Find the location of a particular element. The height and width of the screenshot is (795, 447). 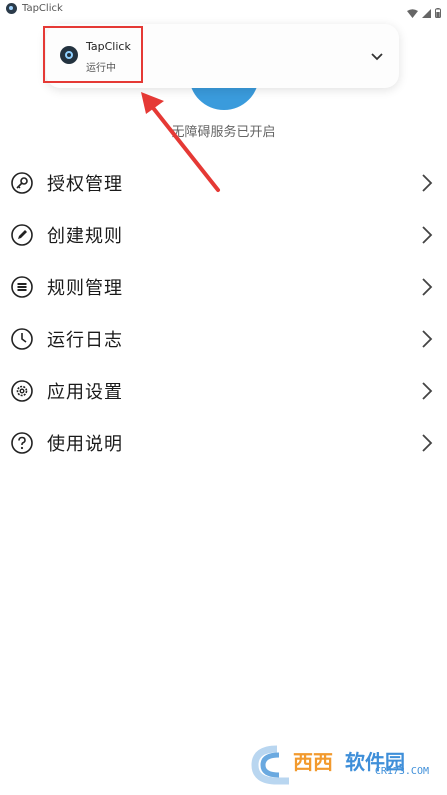

app-icon is located at coordinates (11, 8).